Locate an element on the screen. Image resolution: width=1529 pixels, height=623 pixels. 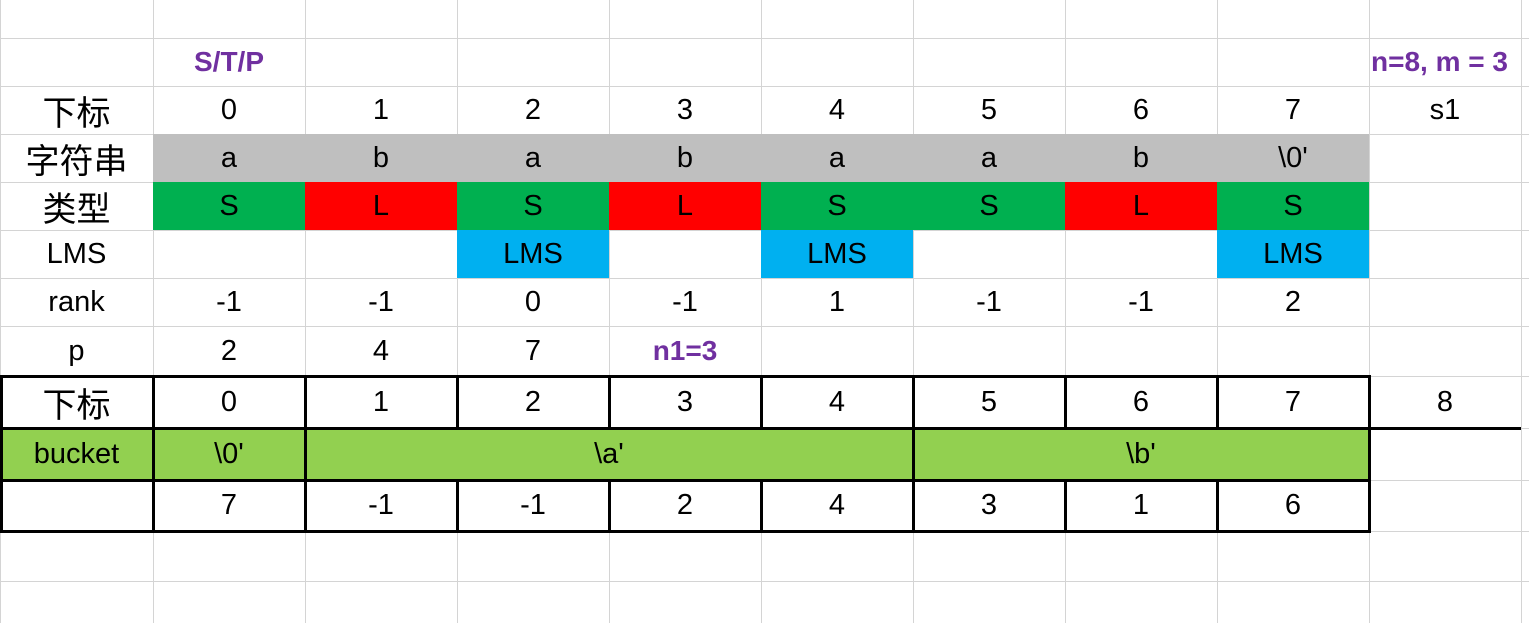
index-cell-6: 6 is located at coordinates (1141, 109).